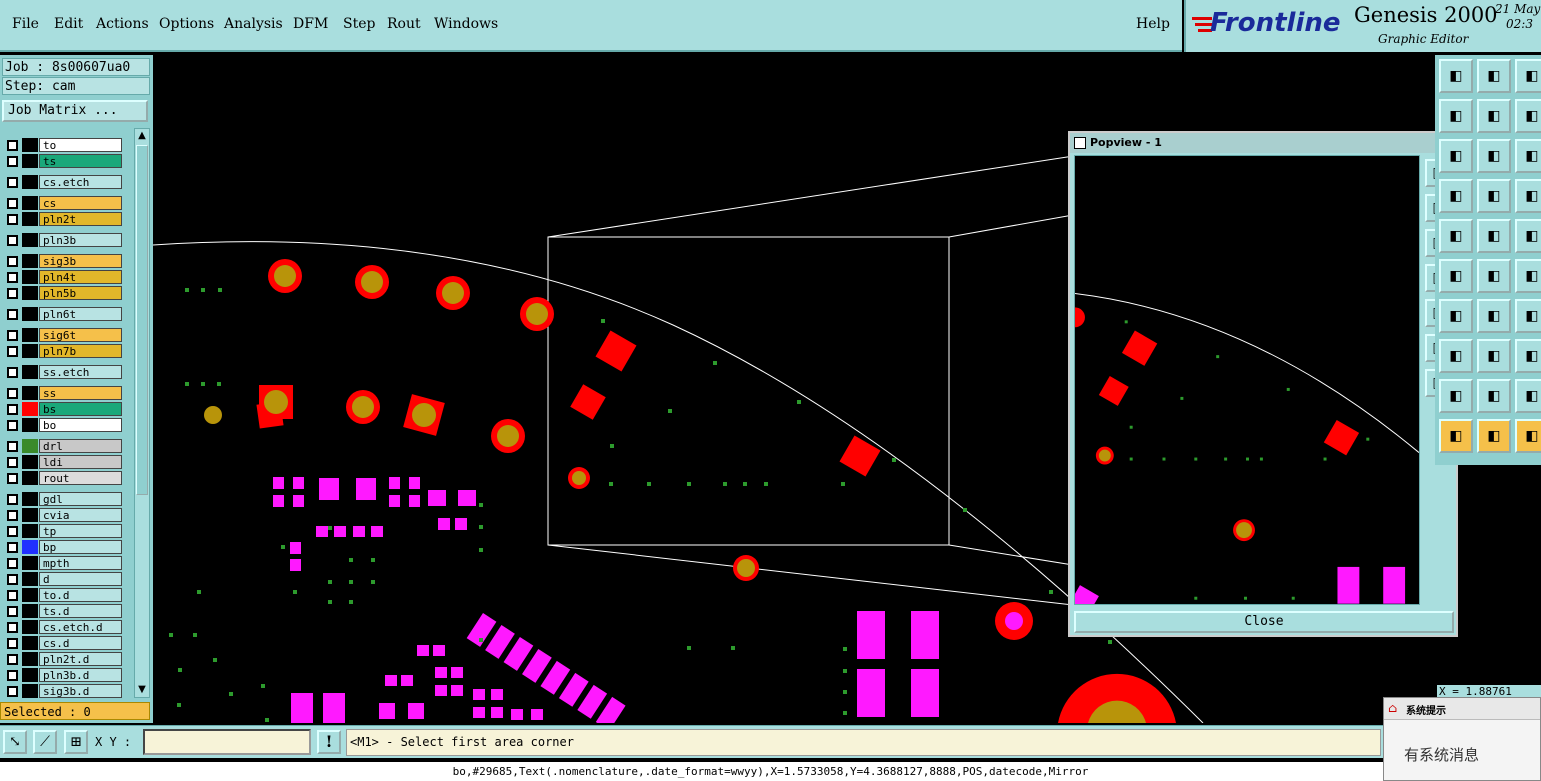  I want to click on layer-name: bo, so click(80, 425).